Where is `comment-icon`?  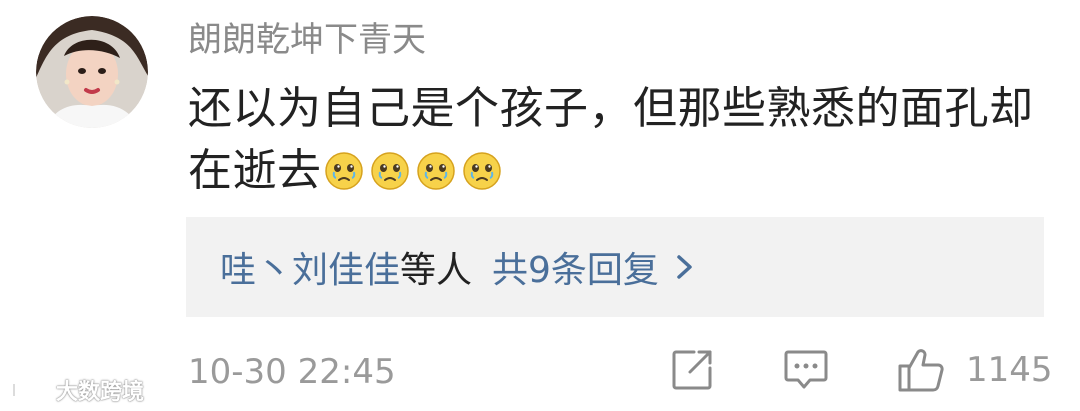
comment-icon is located at coordinates (806, 369).